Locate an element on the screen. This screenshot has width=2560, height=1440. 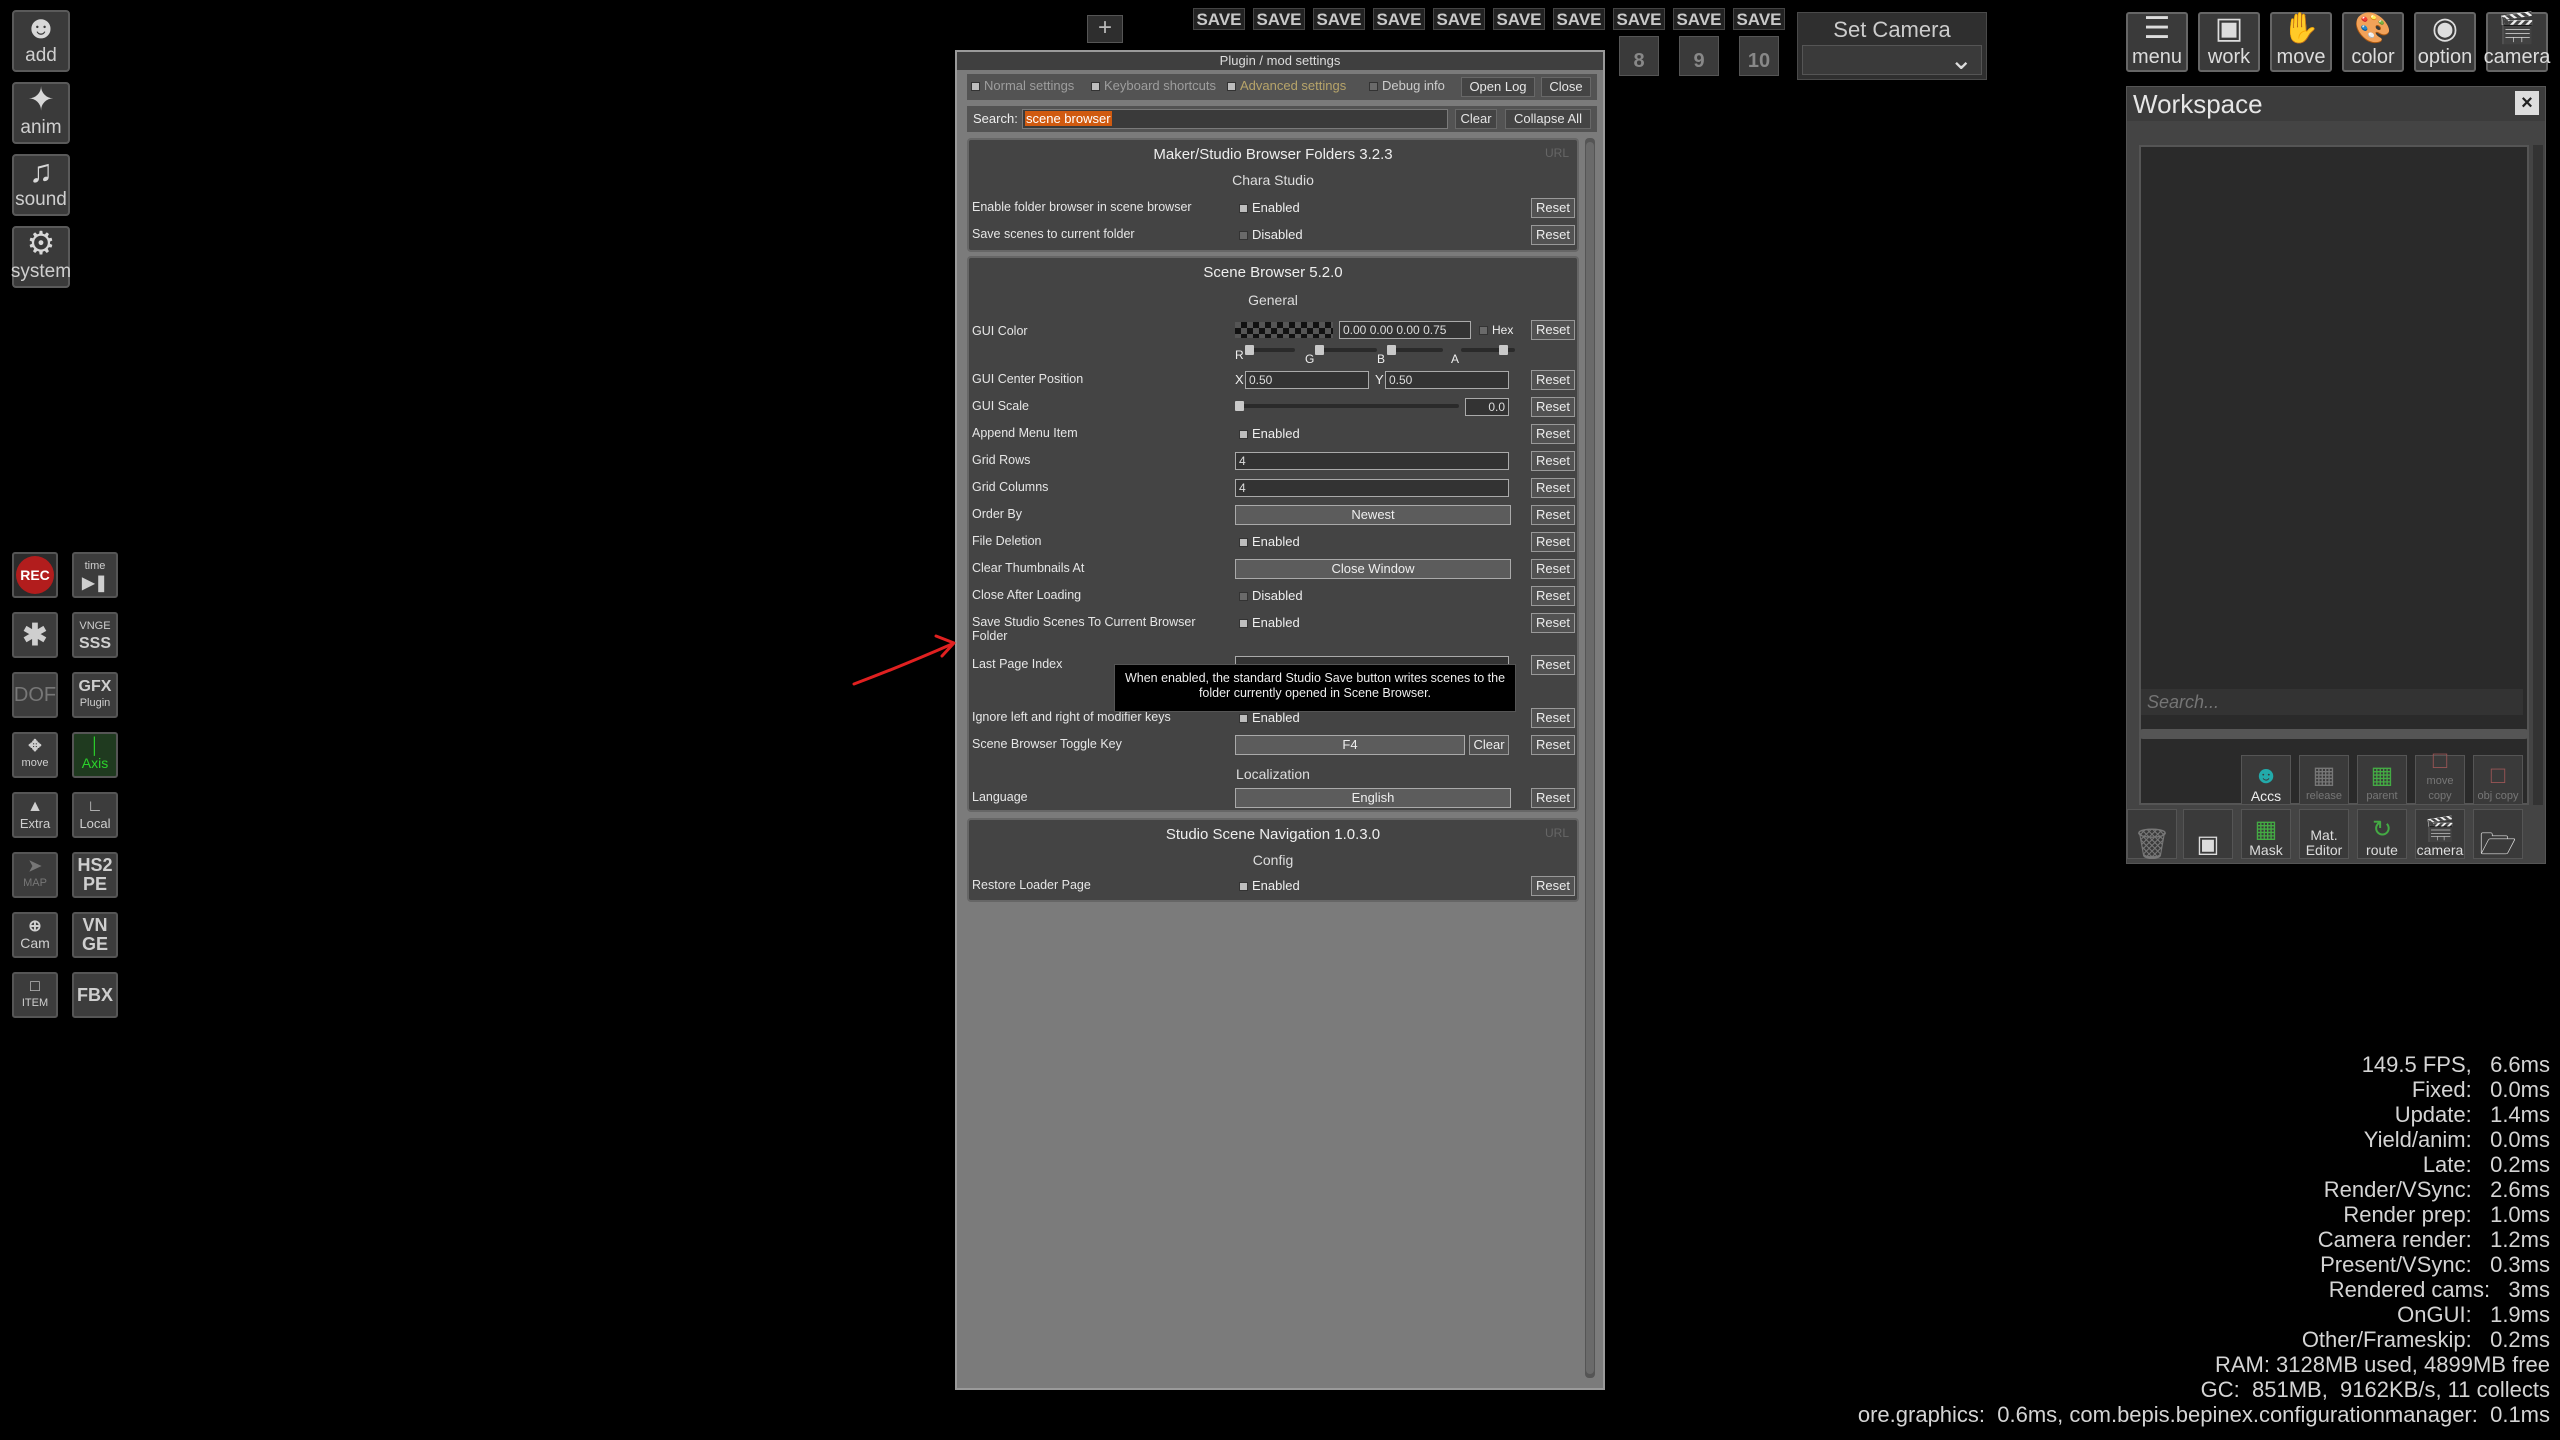
extra-button: ▲ Extra is located at coordinates (35, 815).